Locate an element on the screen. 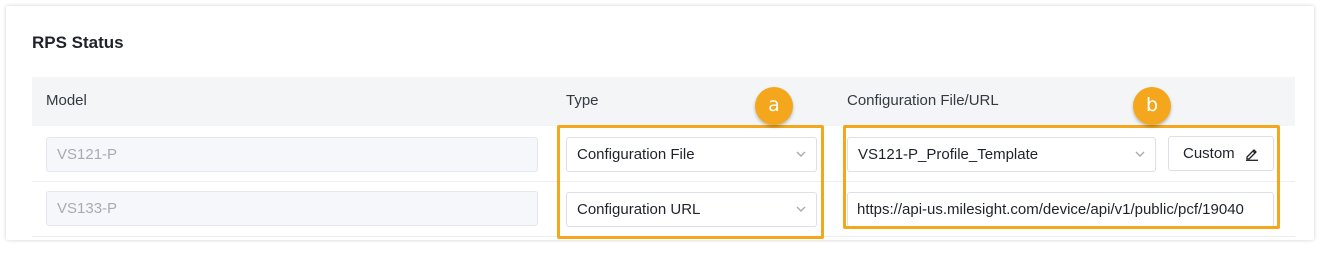 The height and width of the screenshot is (254, 1321). column-header-config: Configuration File/URL is located at coordinates (923, 100).